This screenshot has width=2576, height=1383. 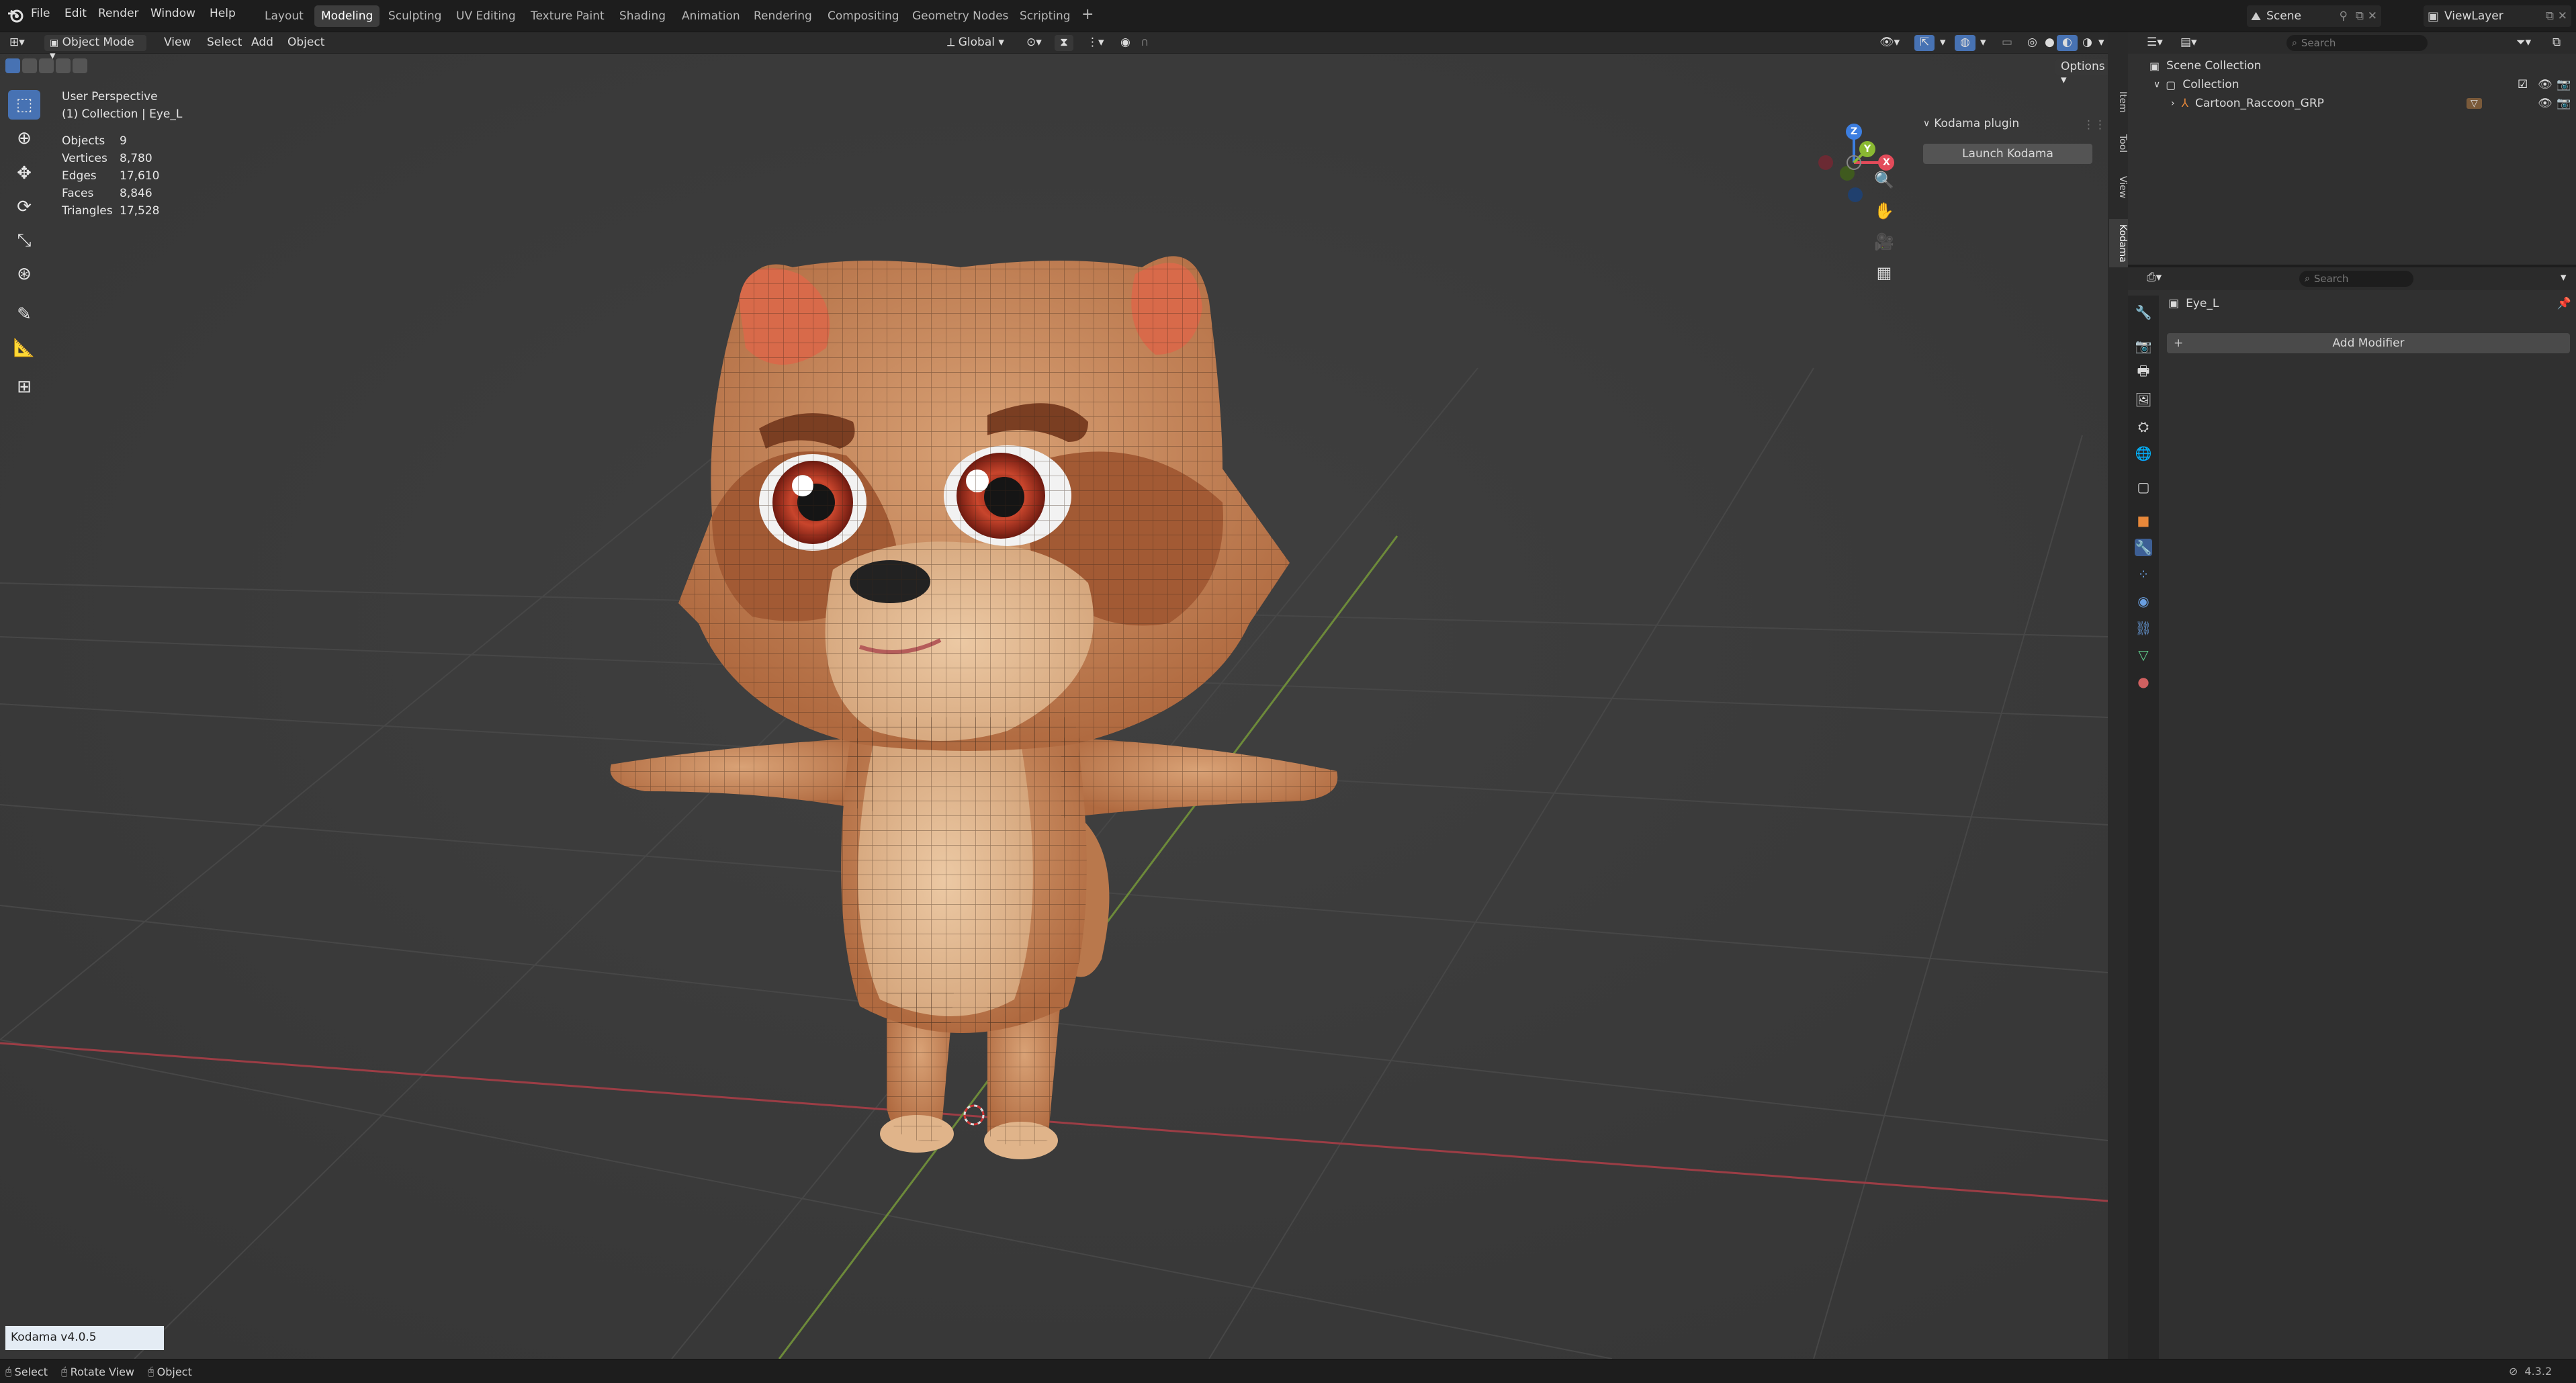 What do you see at coordinates (17, 43) in the screenshot?
I see `editor-type-icon: ⊞▾` at bounding box center [17, 43].